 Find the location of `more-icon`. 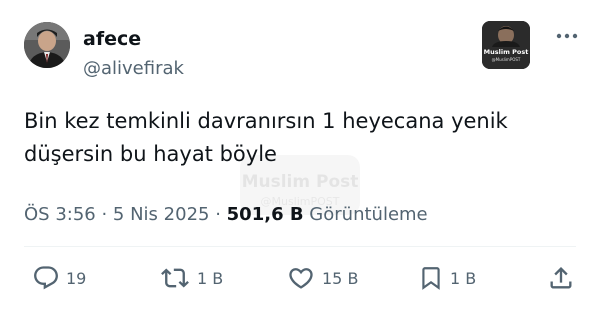

more-icon is located at coordinates (567, 36).